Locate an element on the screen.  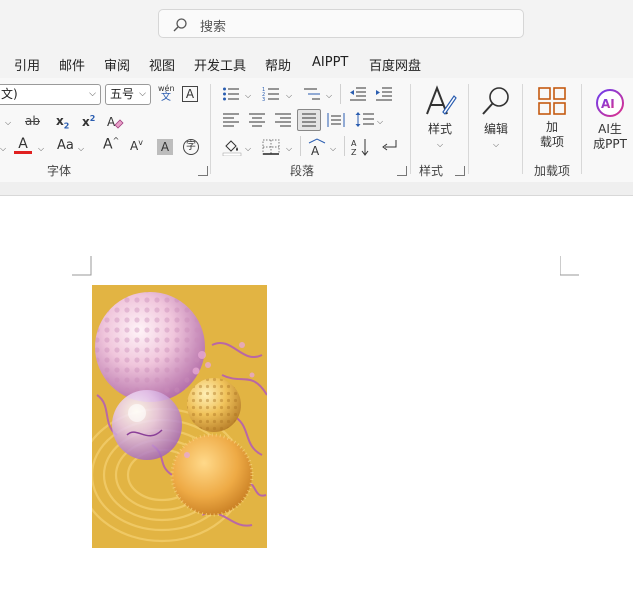
search-placeholder: 搜索 is located at coordinates (213, 27).